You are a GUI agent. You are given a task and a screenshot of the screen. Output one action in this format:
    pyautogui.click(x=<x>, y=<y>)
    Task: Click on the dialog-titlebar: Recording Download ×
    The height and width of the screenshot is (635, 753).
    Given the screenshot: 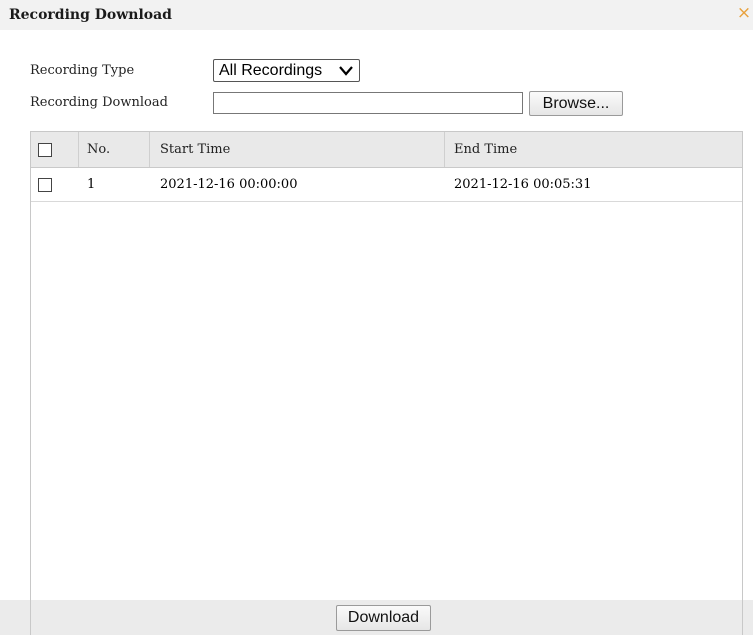 What is the action you would take?
    pyautogui.click(x=376, y=15)
    